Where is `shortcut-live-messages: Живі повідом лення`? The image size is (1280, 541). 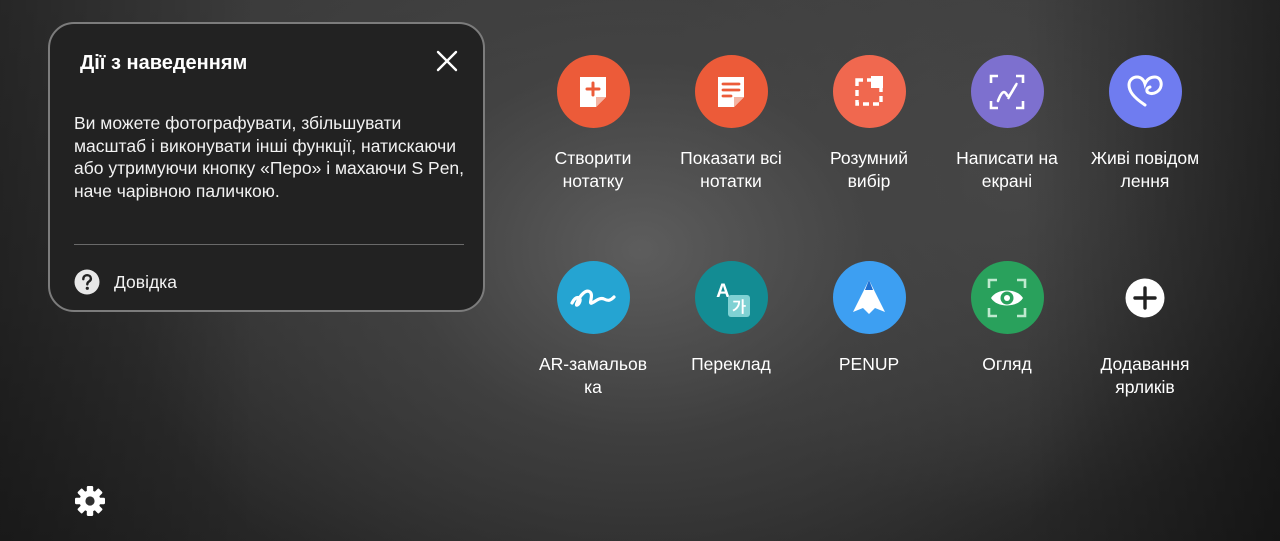
shortcut-live-messages: Живі повідом лення is located at coordinates (1145, 124).